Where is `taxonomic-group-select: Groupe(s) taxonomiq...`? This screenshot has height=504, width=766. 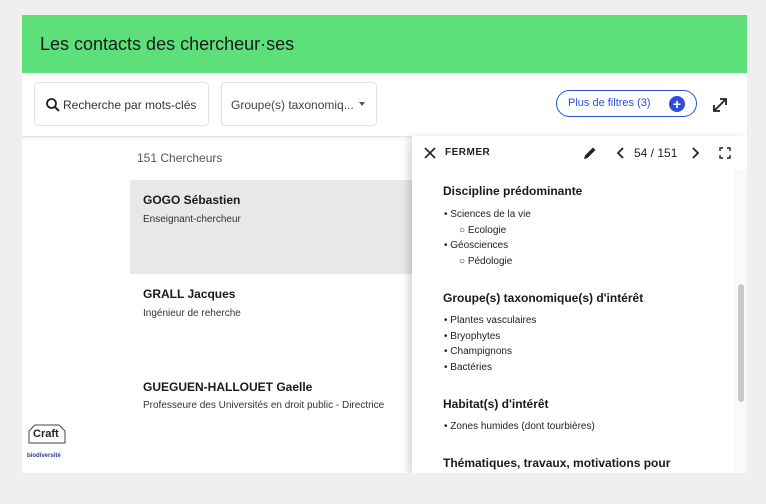
taxonomic-group-select: Groupe(s) taxonomiq... is located at coordinates (299, 104).